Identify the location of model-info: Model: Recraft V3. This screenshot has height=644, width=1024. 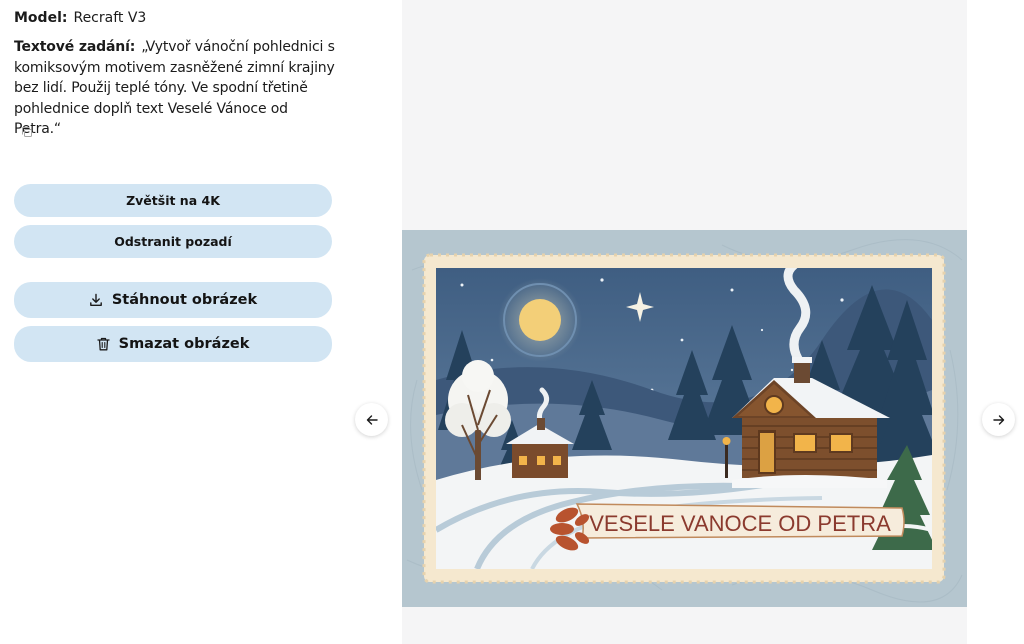
(80, 18).